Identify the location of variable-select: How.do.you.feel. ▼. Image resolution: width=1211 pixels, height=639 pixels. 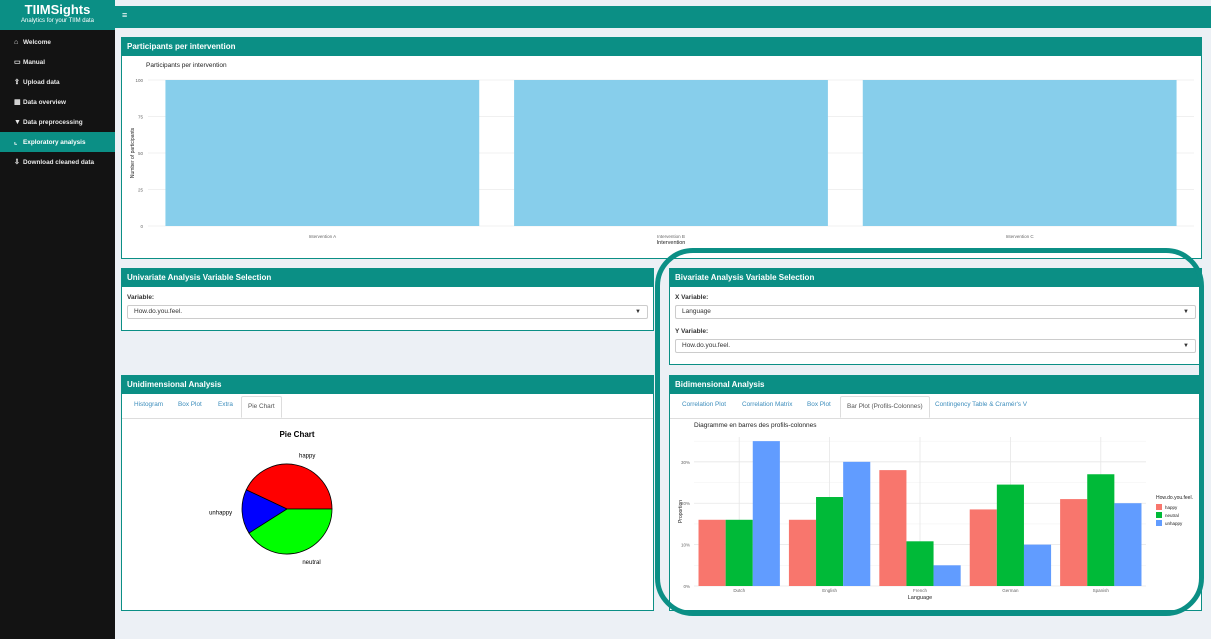
(387, 312).